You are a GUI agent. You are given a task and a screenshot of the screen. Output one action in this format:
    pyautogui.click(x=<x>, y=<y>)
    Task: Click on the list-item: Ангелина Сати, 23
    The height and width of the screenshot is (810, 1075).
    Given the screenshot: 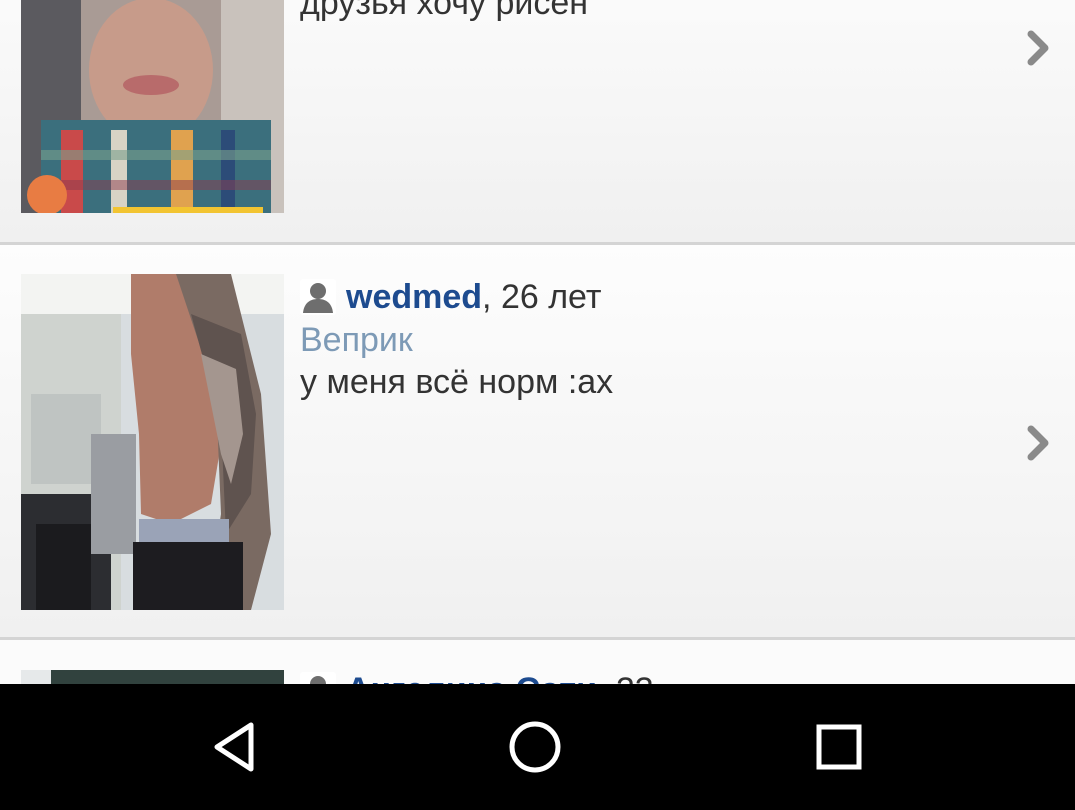 What is the action you would take?
    pyautogui.click(x=537, y=662)
    